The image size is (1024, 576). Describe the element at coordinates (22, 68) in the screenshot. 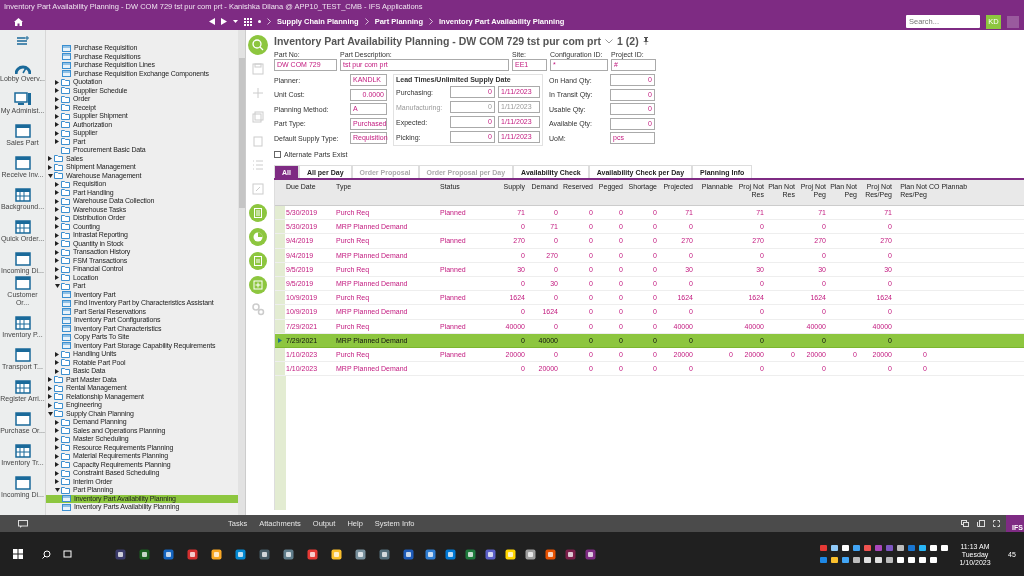

I see `gauge-icon` at that location.